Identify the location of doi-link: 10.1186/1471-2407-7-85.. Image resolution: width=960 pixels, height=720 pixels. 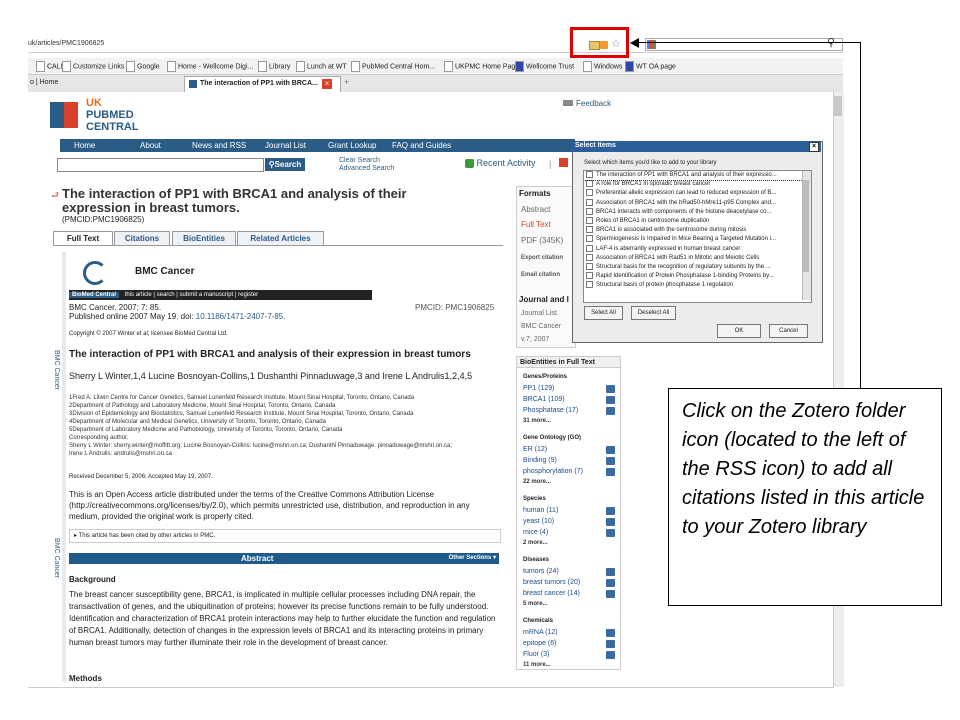
(241, 316).